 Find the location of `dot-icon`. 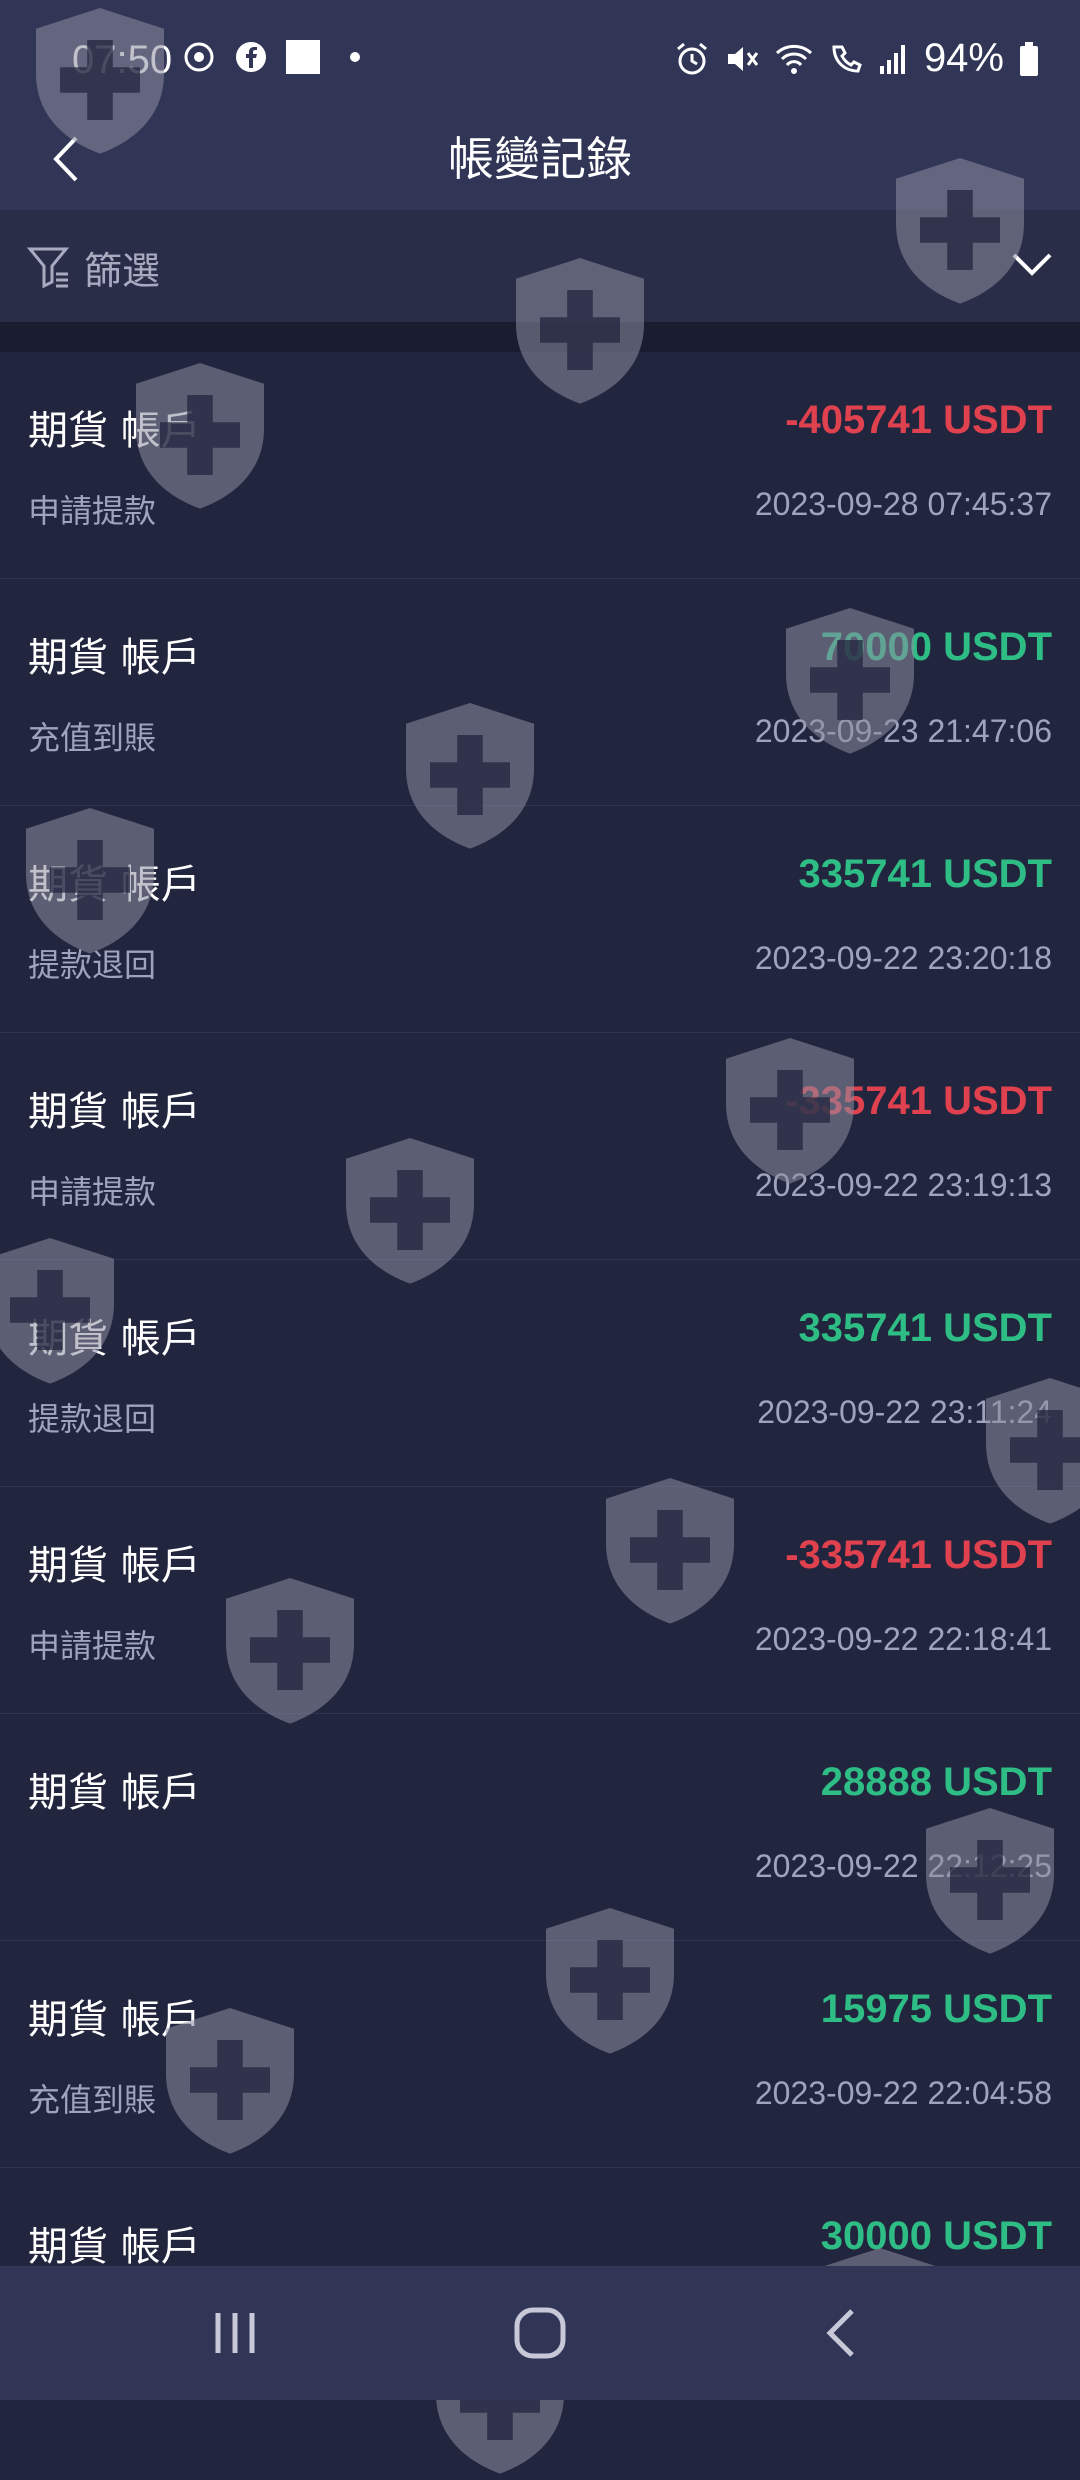

dot-icon is located at coordinates (355, 57).